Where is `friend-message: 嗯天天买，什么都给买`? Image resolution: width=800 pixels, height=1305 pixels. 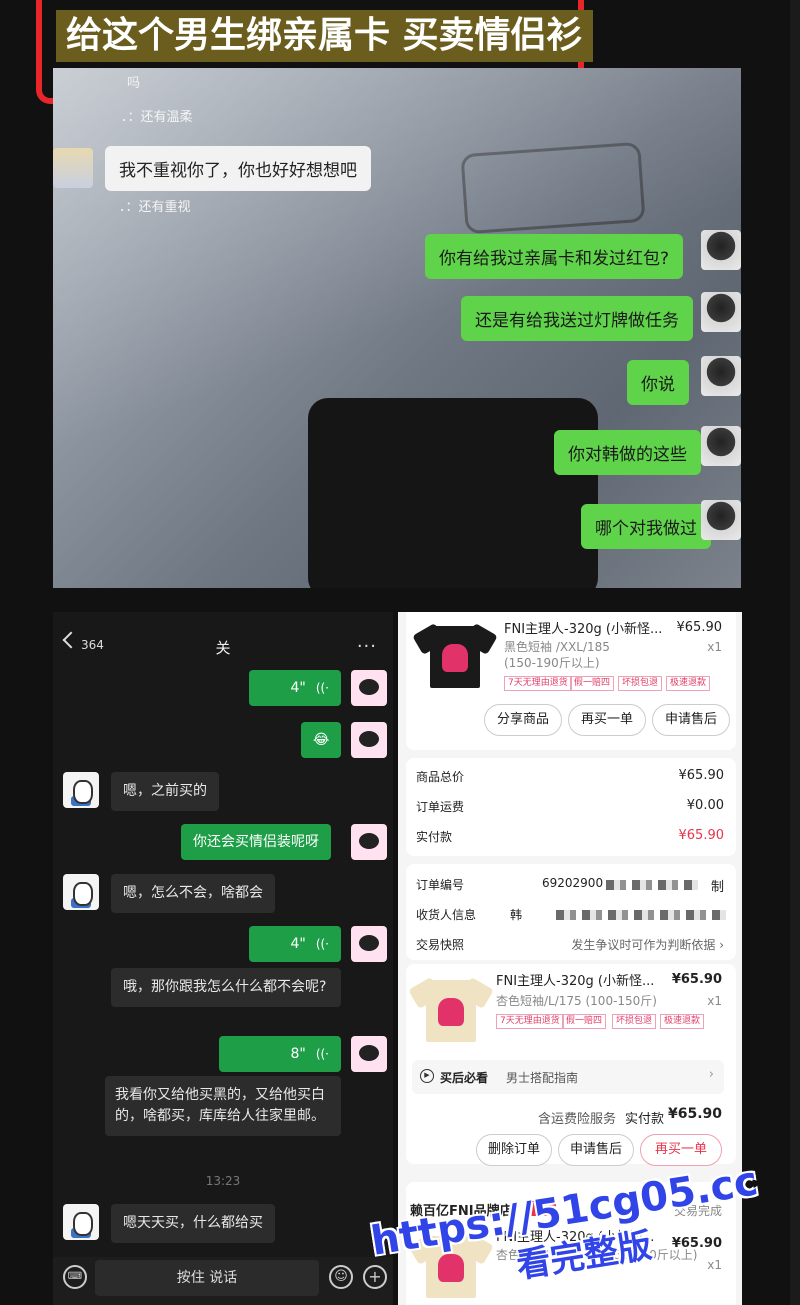 friend-message: 嗯天天买，什么都给买 is located at coordinates (193, 1223).